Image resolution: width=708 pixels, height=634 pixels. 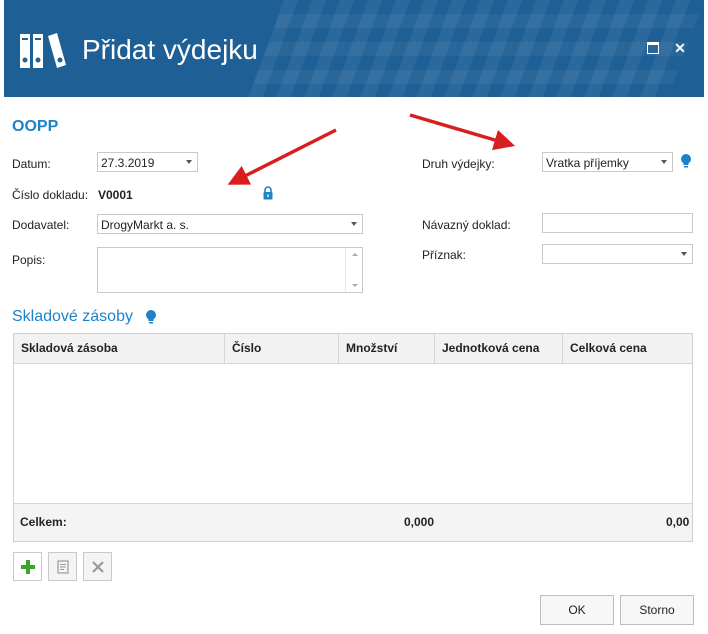 I want to click on footer-total-label: Celkem:, so click(x=43, y=522).